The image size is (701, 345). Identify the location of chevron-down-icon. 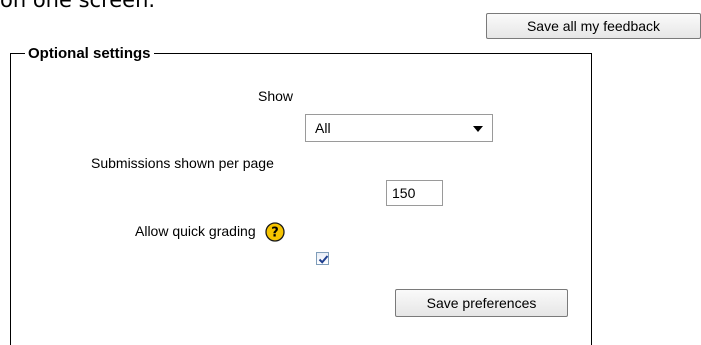
(478, 129).